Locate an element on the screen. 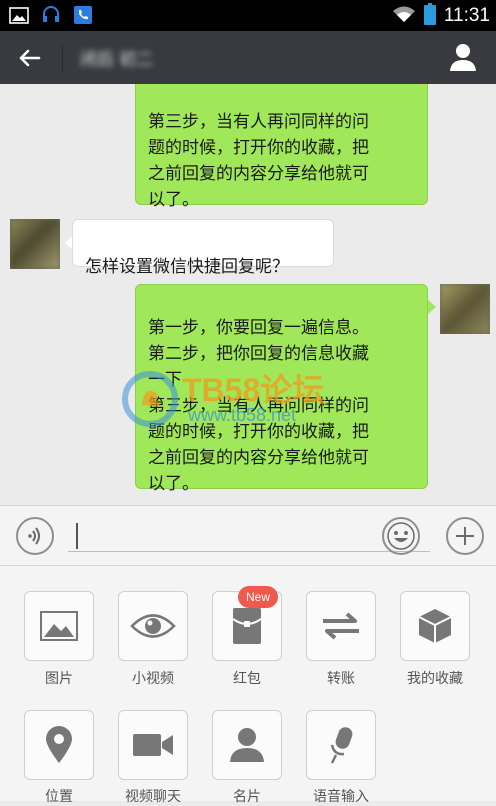  microphone-icon is located at coordinates (341, 745).